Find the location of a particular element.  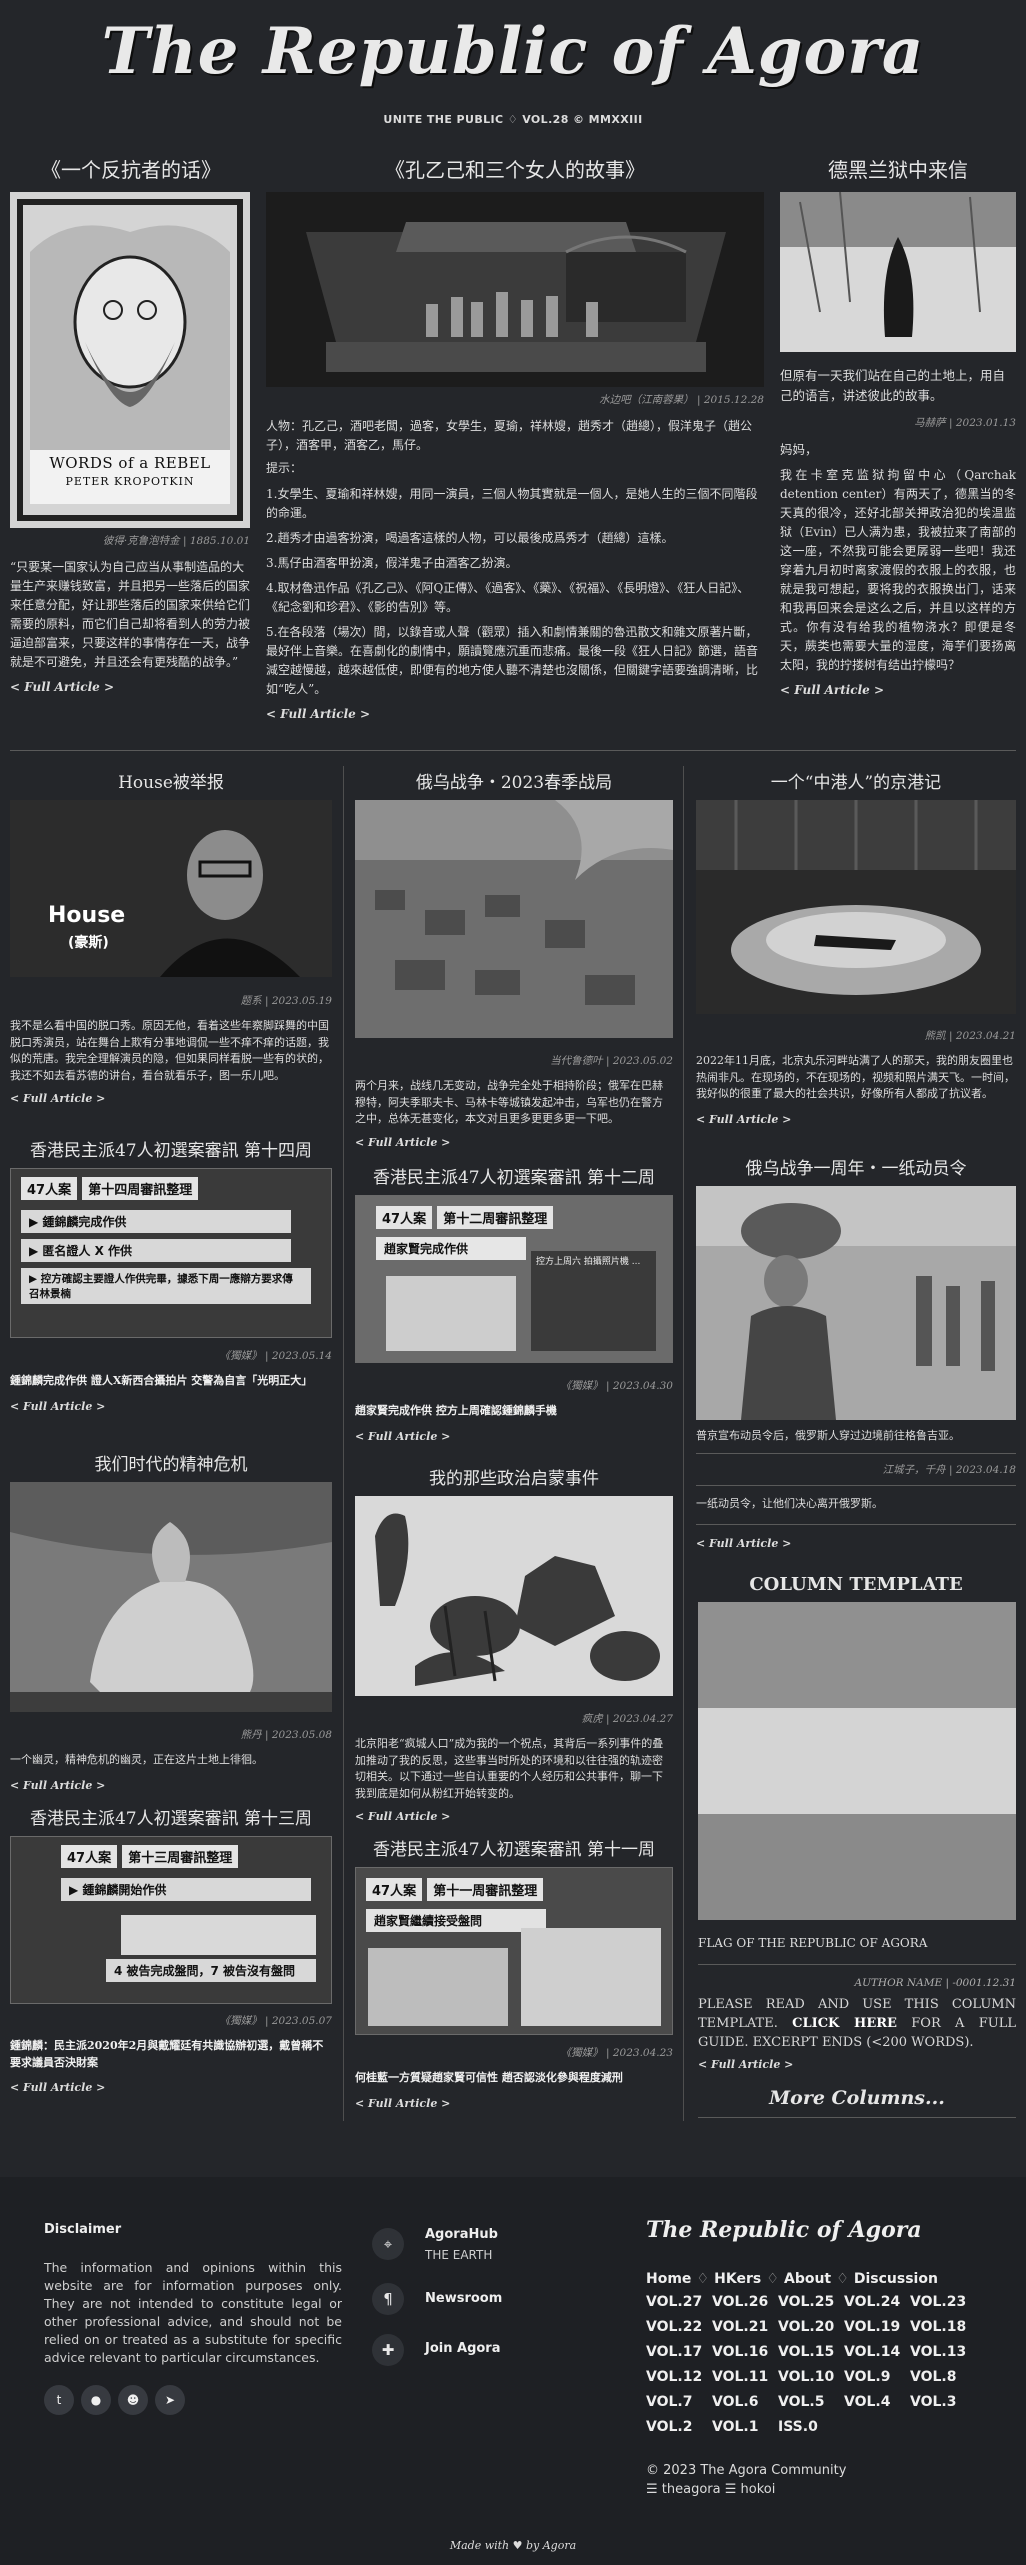

footer-link-agorahub: AgoraHub is located at coordinates (461, 2234).